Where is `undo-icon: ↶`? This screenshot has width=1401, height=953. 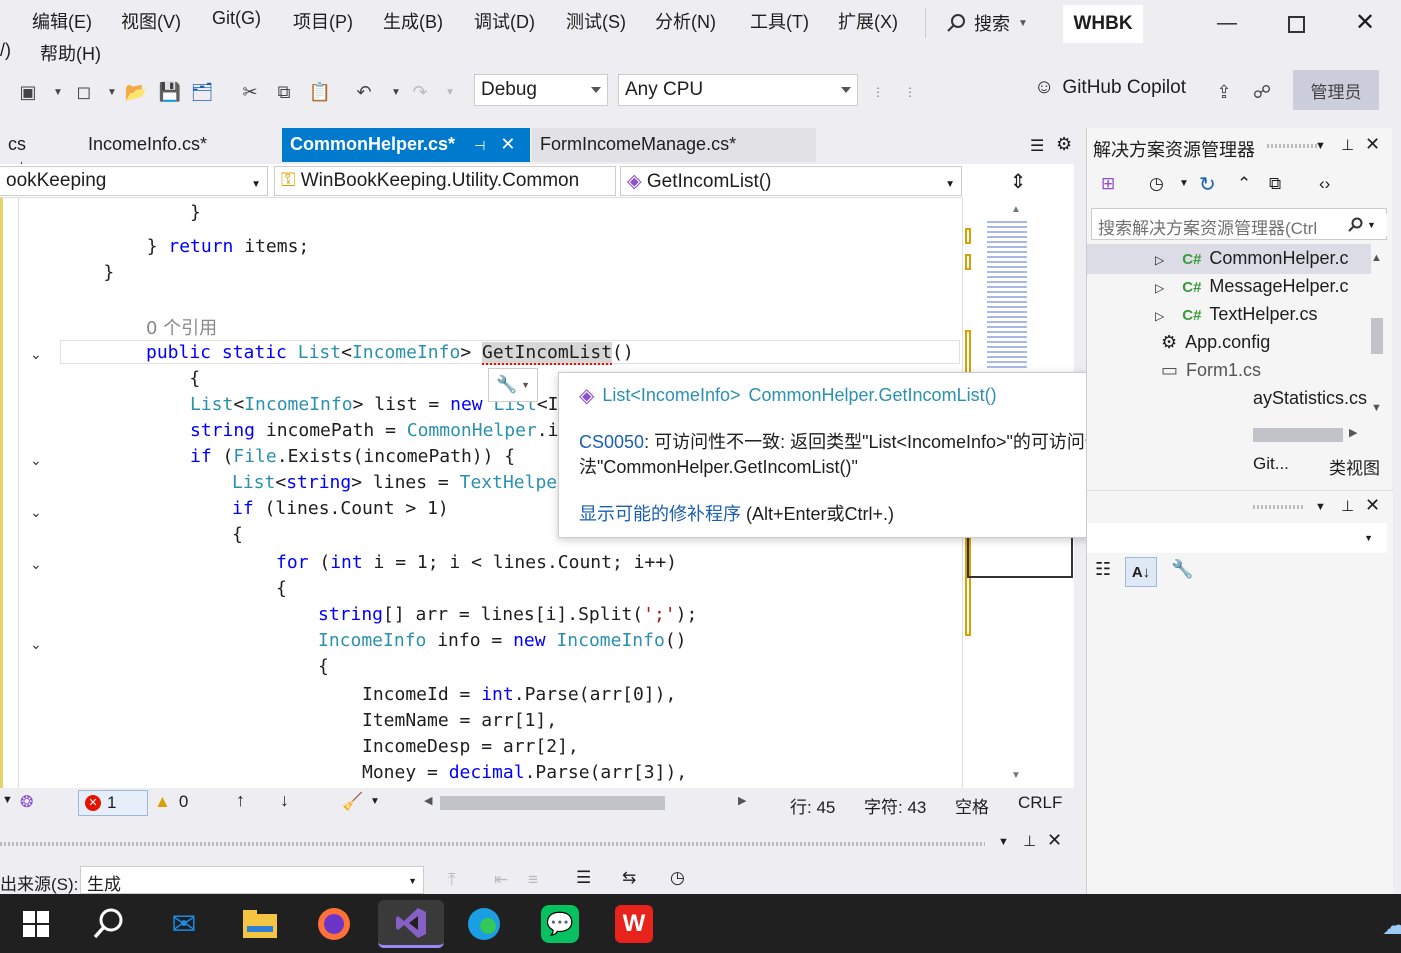 undo-icon: ↶ is located at coordinates (364, 92).